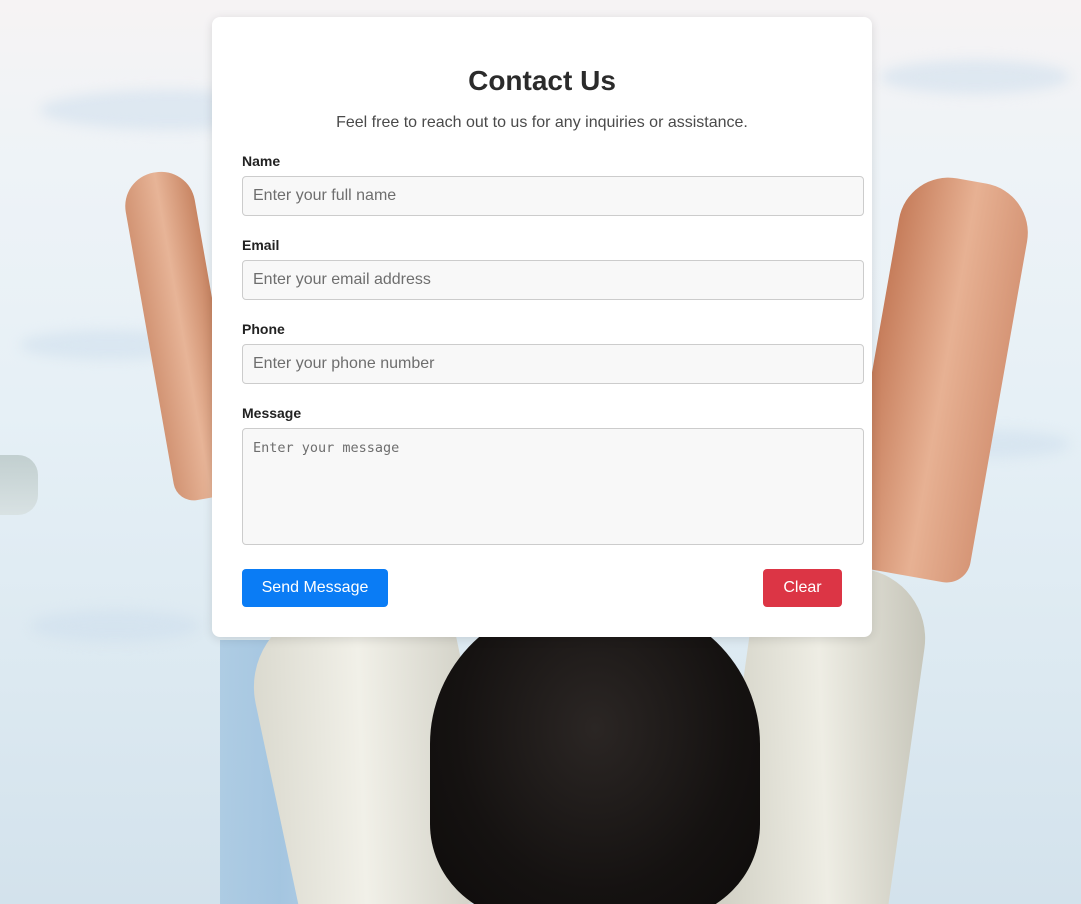  What do you see at coordinates (19, 485) in the screenshot?
I see `background-structure` at bounding box center [19, 485].